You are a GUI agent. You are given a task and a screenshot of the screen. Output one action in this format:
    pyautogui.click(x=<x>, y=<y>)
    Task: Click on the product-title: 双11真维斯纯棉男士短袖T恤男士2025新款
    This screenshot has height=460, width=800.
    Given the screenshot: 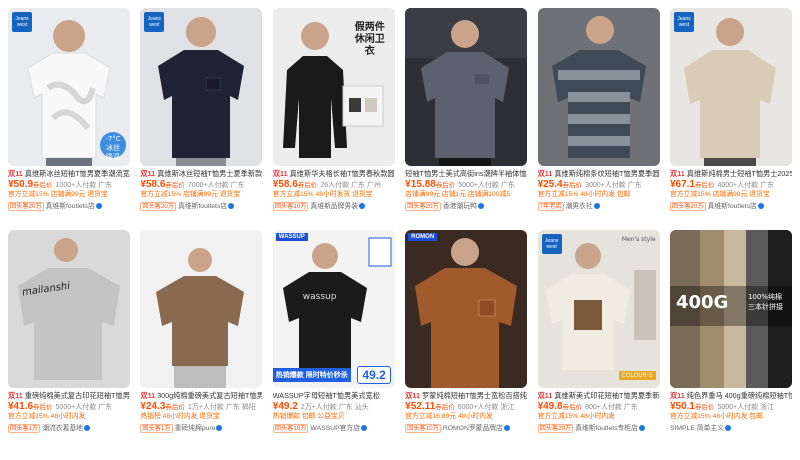 What is the action you would take?
    pyautogui.click(x=731, y=174)
    